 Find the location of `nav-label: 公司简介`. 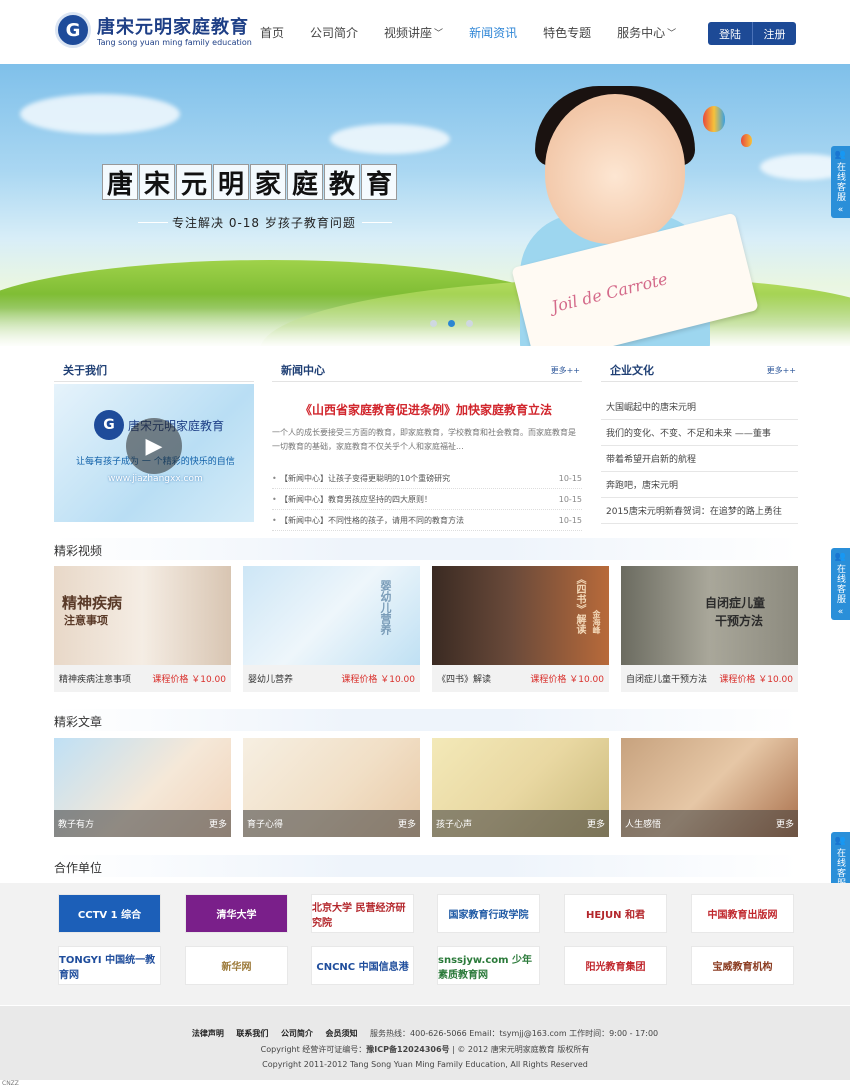

nav-label: 公司简介 is located at coordinates (334, 33).